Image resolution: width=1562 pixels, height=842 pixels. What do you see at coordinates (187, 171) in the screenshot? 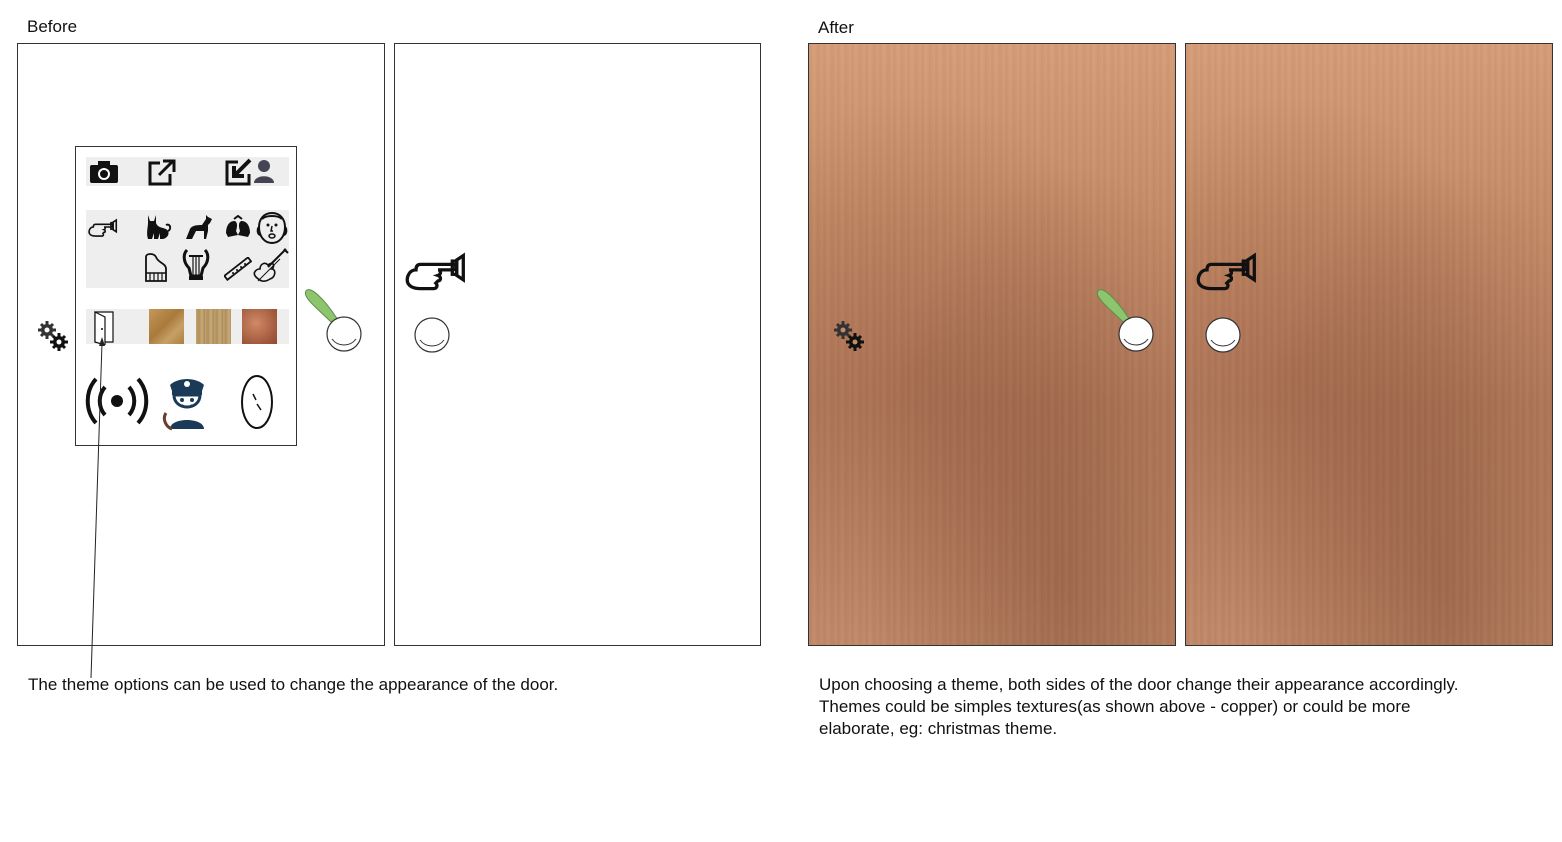
I see `toolbar-row` at bounding box center [187, 171].